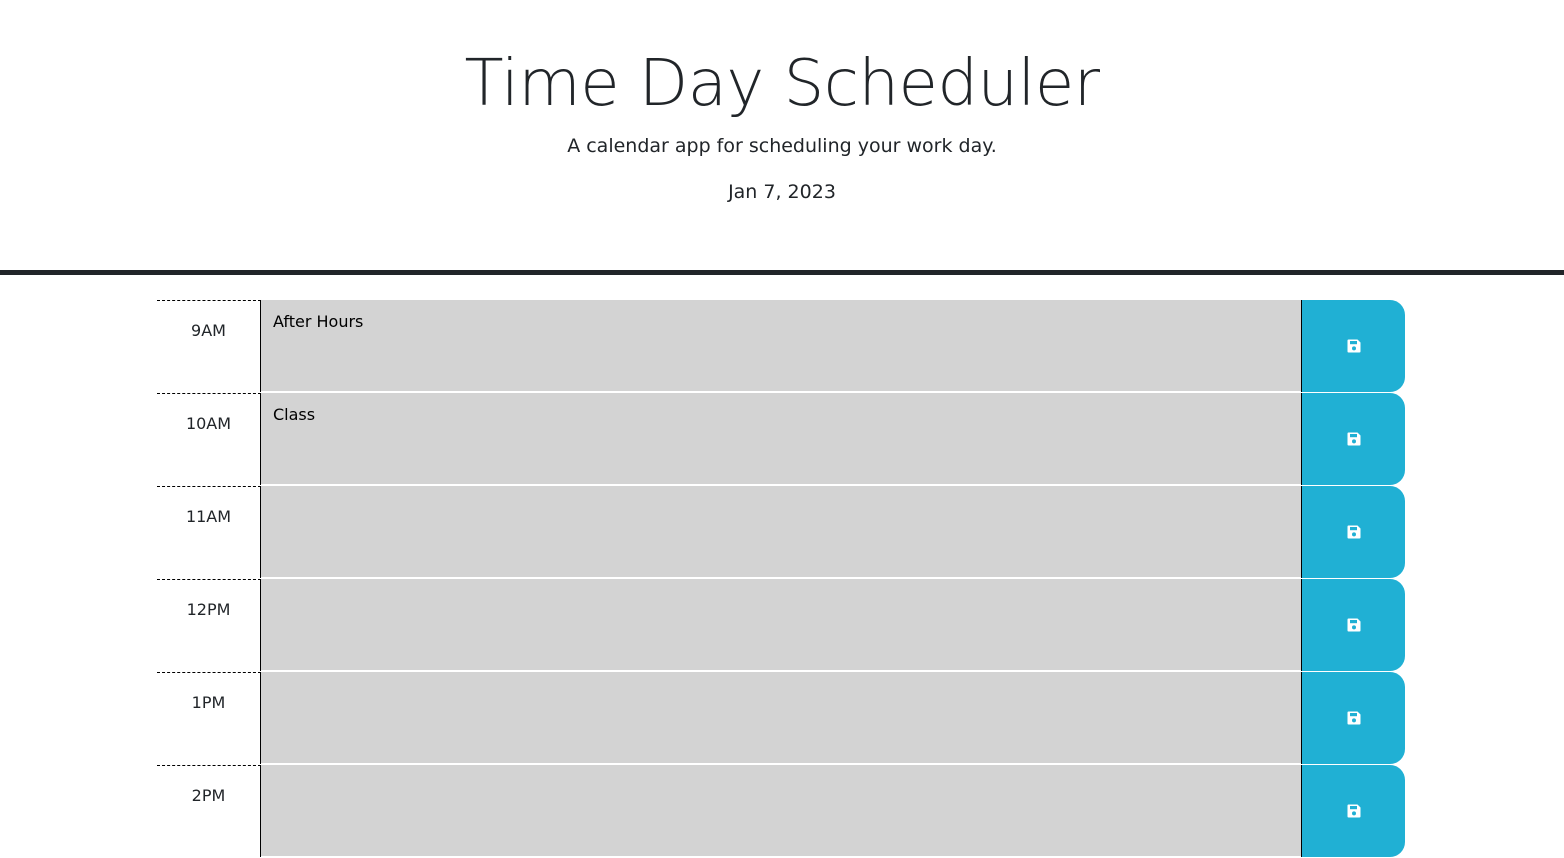 Image resolution: width=1564 pixels, height=858 pixels. Describe the element at coordinates (782, 192) in the screenshot. I see `current-date: Jan 7, 2023` at that location.